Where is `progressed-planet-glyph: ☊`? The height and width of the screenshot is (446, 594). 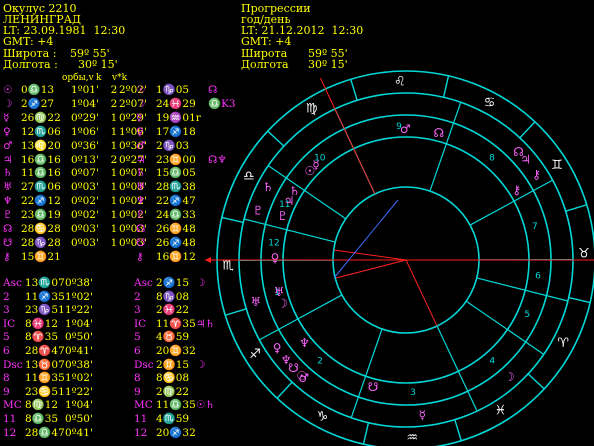
progressed-planet-glyph: ☊ is located at coordinates (518, 152).